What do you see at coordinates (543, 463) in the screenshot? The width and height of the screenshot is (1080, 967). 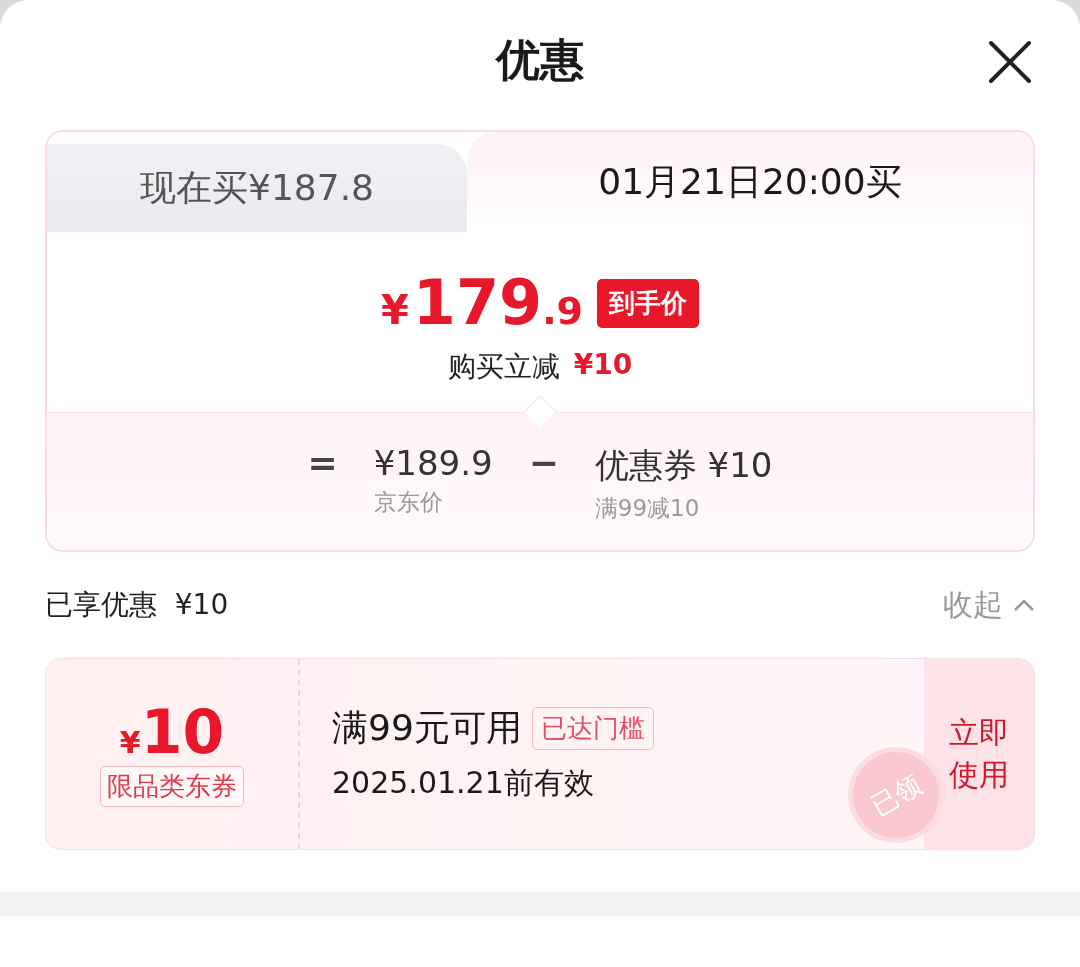 I see `operator-sign: −` at bounding box center [543, 463].